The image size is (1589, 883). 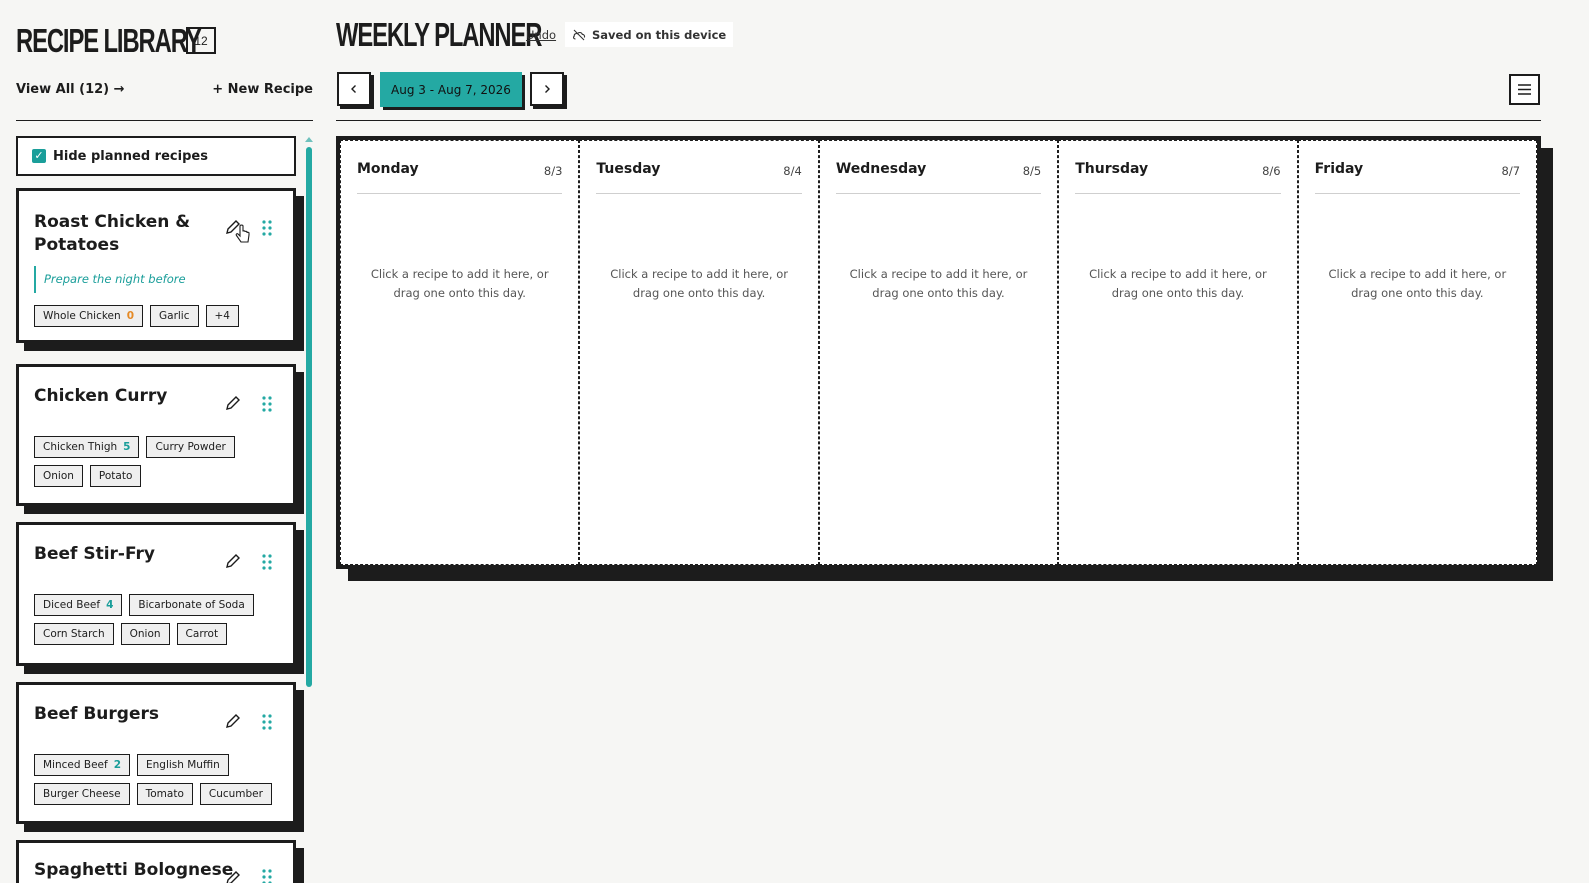 What do you see at coordinates (112, 233) in the screenshot?
I see `recipe-title: Roast Chicken & Potatoes` at bounding box center [112, 233].